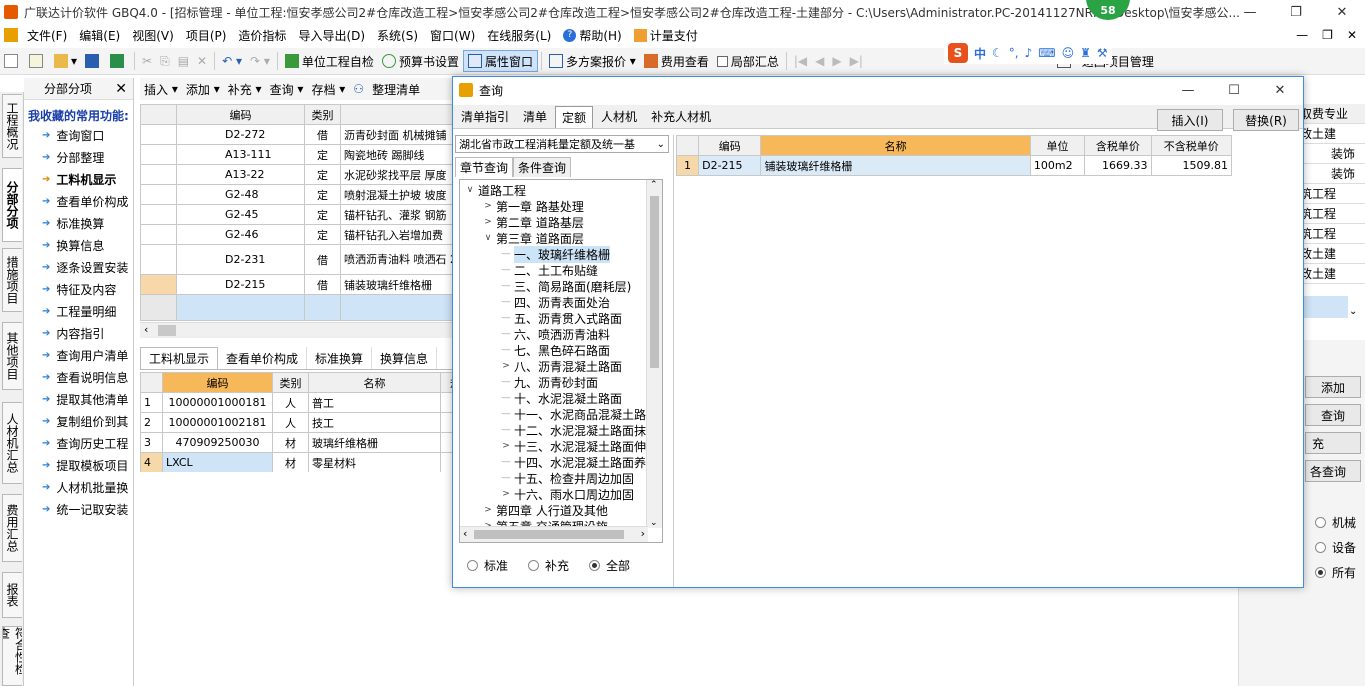 The width and height of the screenshot is (1365, 686). What do you see at coordinates (78, 509) in the screenshot?
I see `favorite-item: ➔ 统一记取安装` at bounding box center [78, 509].